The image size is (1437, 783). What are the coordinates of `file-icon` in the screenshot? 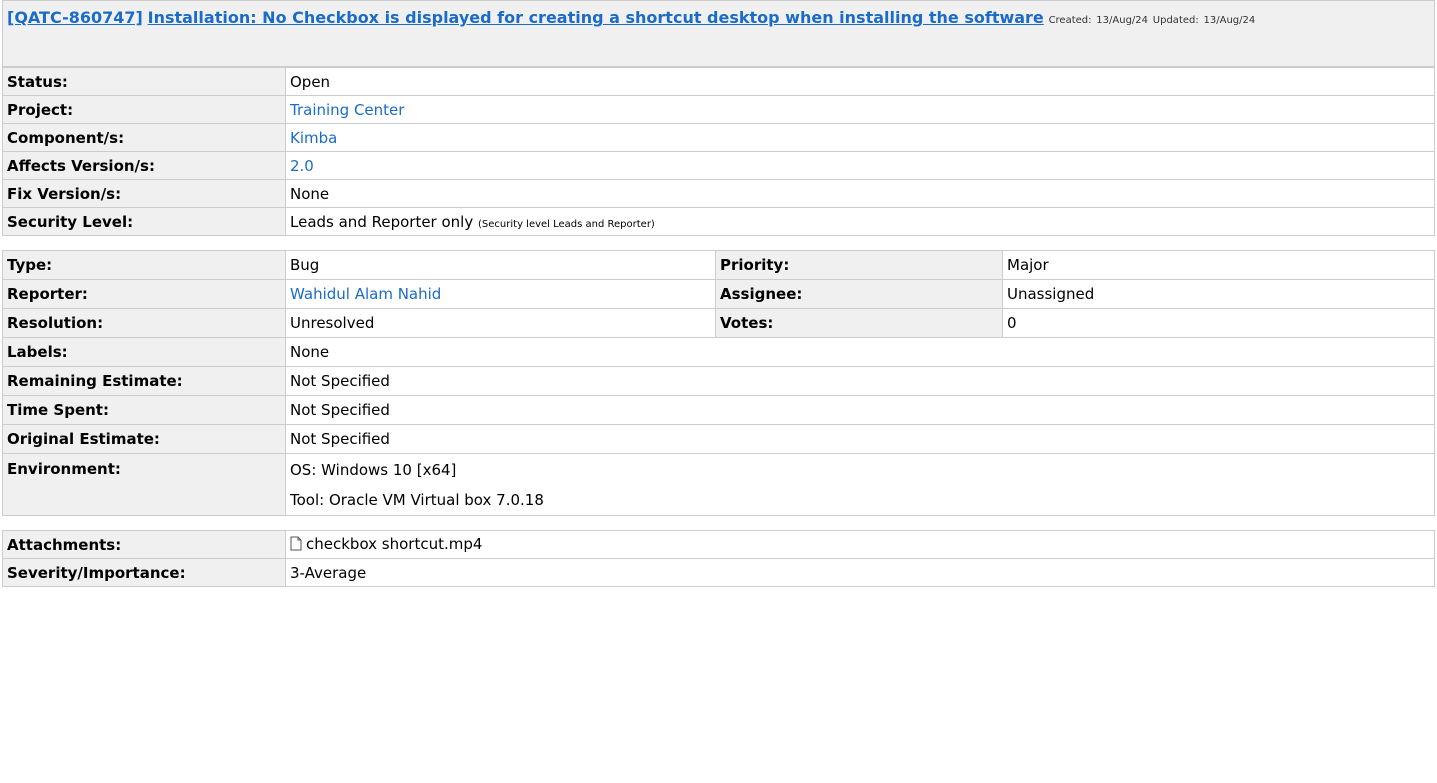 It's located at (296, 545).